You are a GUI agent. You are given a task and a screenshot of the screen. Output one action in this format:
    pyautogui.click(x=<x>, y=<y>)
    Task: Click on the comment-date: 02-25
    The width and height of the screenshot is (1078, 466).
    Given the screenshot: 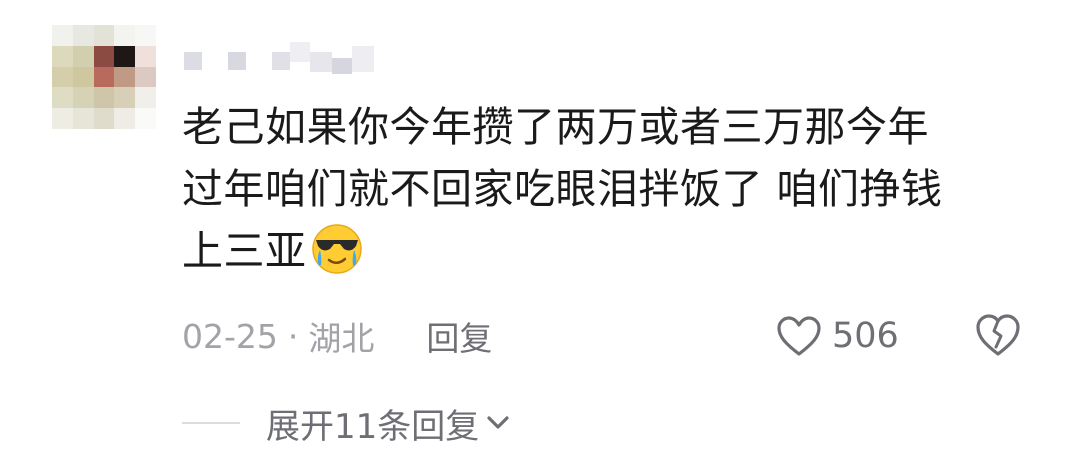 What is the action you would take?
    pyautogui.click(x=230, y=336)
    